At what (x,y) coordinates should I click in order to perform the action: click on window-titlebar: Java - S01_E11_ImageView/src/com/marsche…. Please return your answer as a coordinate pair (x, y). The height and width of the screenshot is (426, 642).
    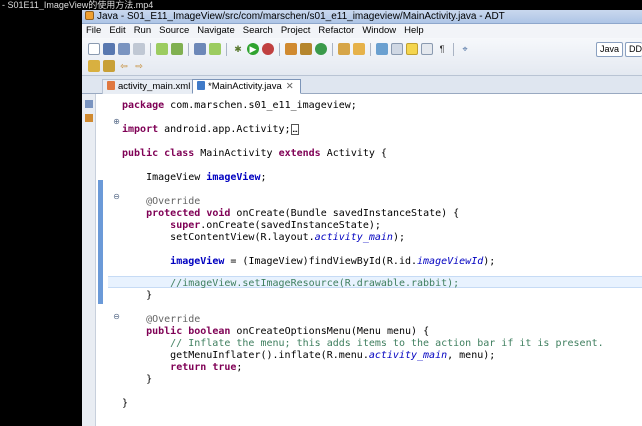
    Looking at the image, I should click on (362, 17).